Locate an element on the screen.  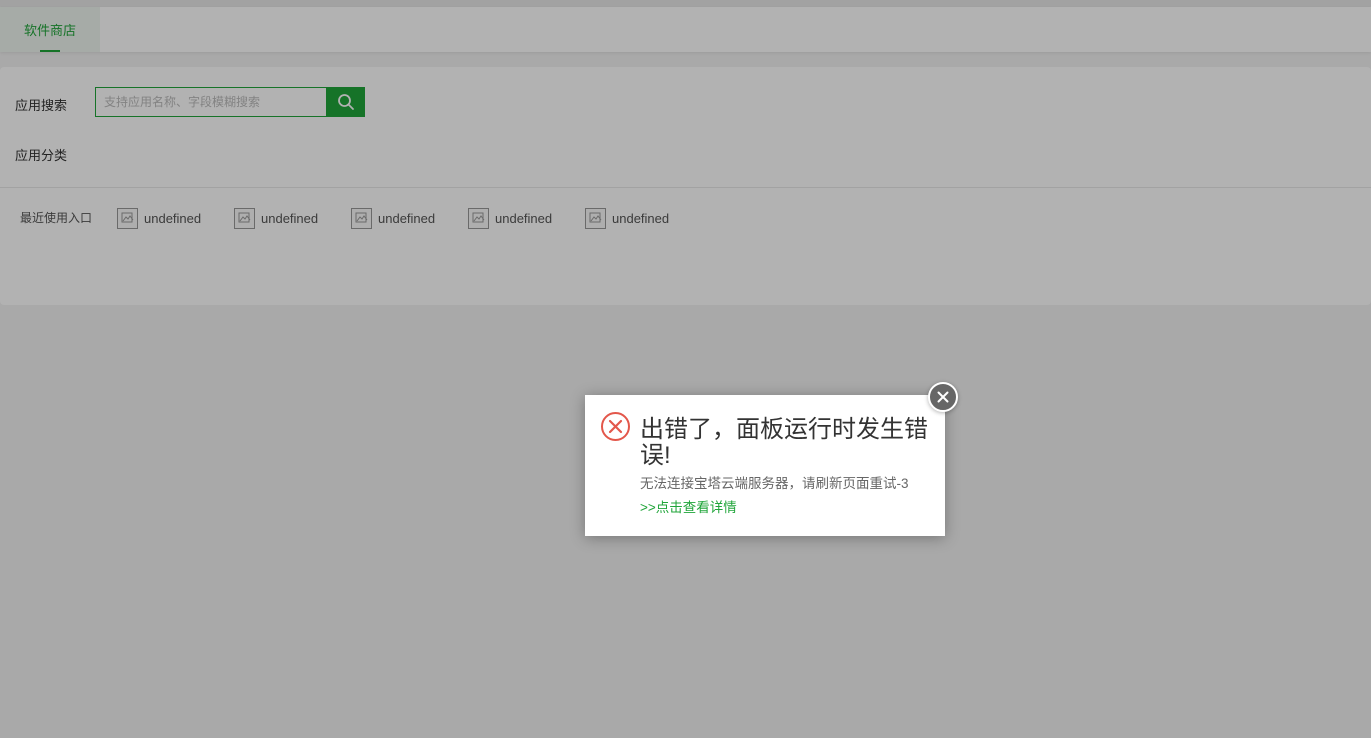
view-details-link: >>点击查看详情 is located at coordinates (688, 506).